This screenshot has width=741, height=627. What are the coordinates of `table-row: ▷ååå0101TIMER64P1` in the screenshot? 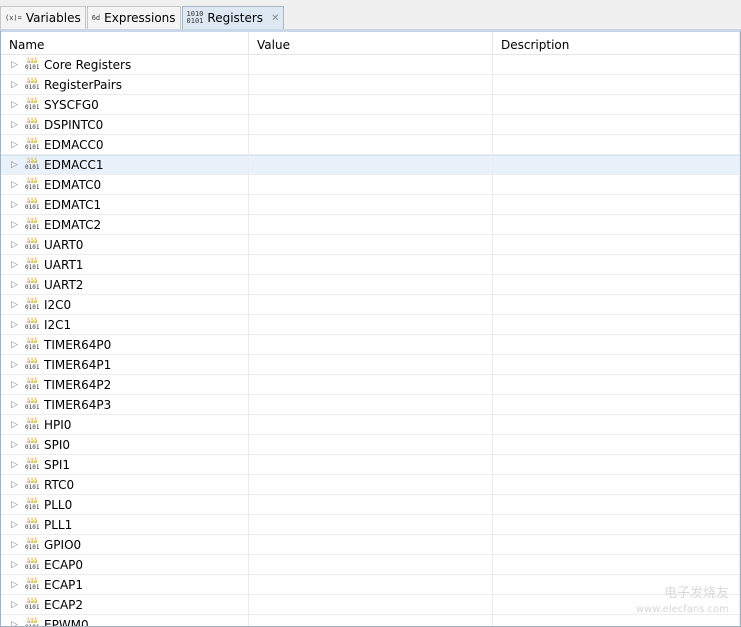 It's located at (370, 365).